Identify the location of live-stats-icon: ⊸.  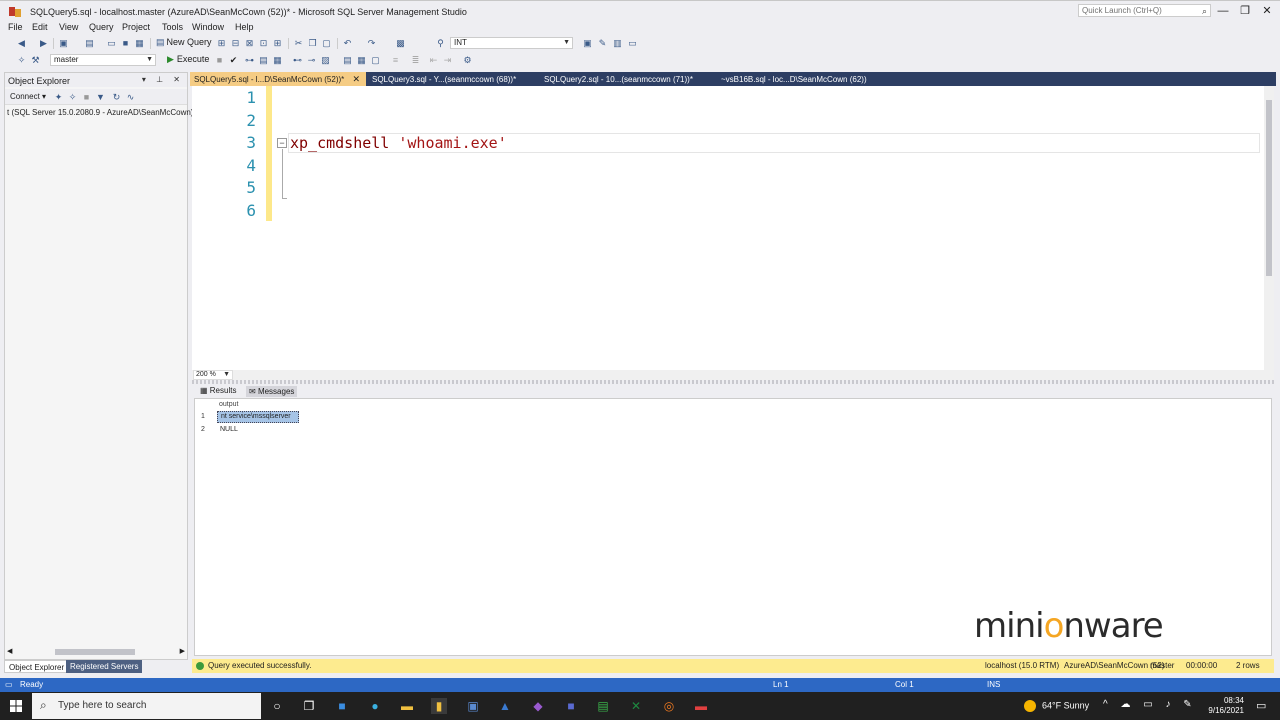
(311, 60).